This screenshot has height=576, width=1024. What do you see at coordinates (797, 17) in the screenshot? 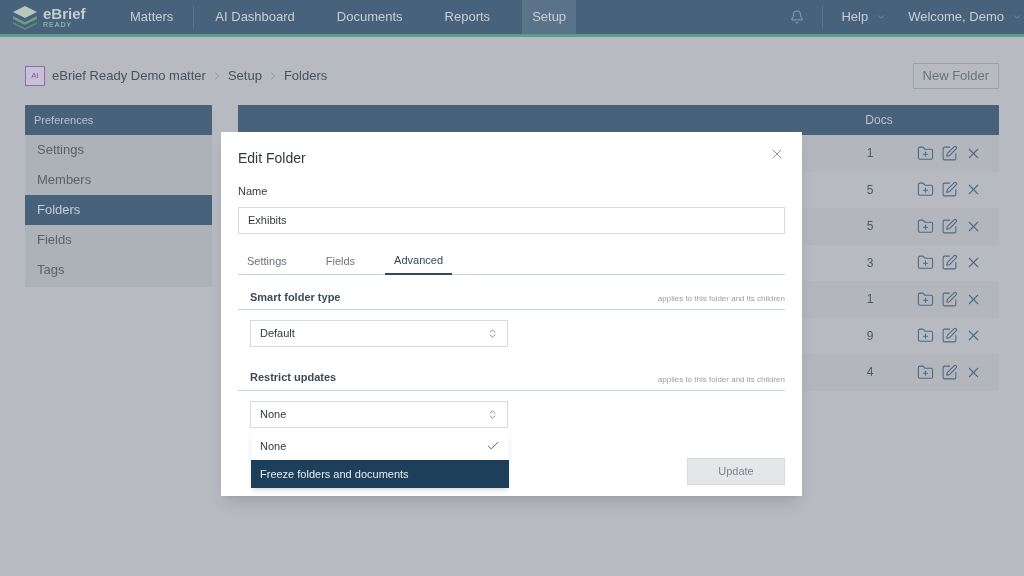
I see `notification-bell-icon` at bounding box center [797, 17].